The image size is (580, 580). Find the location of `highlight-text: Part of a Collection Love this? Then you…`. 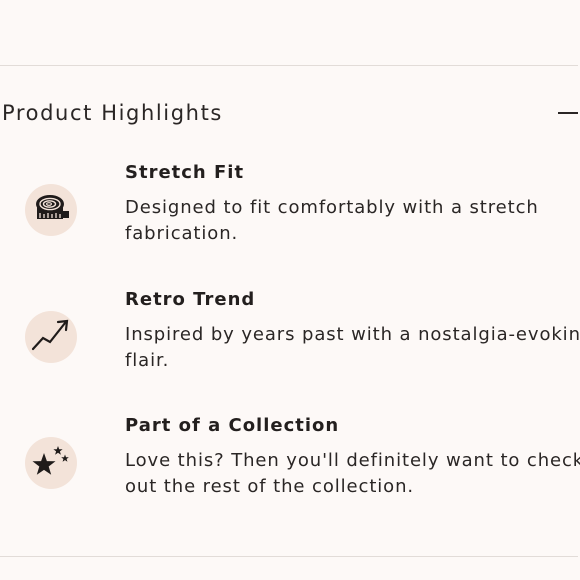

highlight-text: Part of a Collection Love this? Then you… is located at coordinates (352, 456).